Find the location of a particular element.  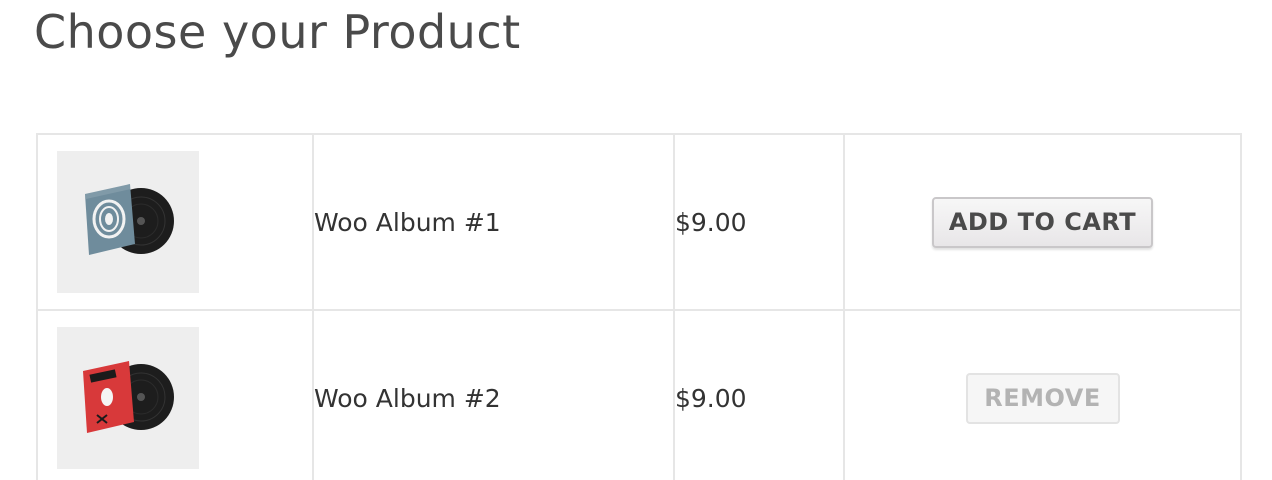

product-name: Woo Album #1 is located at coordinates (493, 222).